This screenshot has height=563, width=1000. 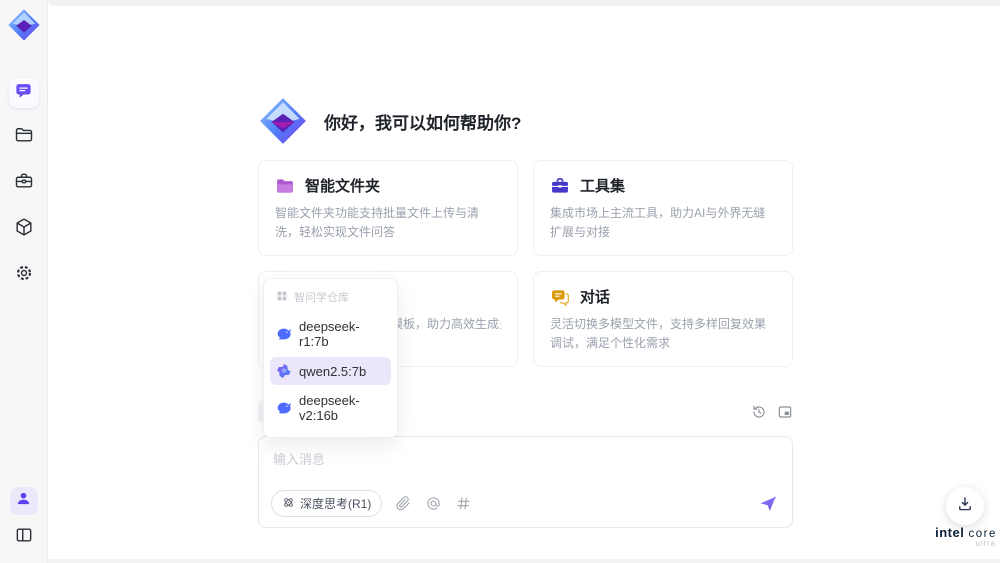 I want to click on sidebar-item-chat, so click(x=23, y=93).